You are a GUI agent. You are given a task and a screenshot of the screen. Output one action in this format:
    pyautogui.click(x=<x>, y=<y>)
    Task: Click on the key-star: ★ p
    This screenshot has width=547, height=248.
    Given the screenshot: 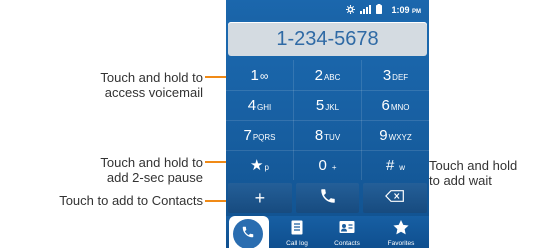 What is the action you would take?
    pyautogui.click(x=259, y=165)
    